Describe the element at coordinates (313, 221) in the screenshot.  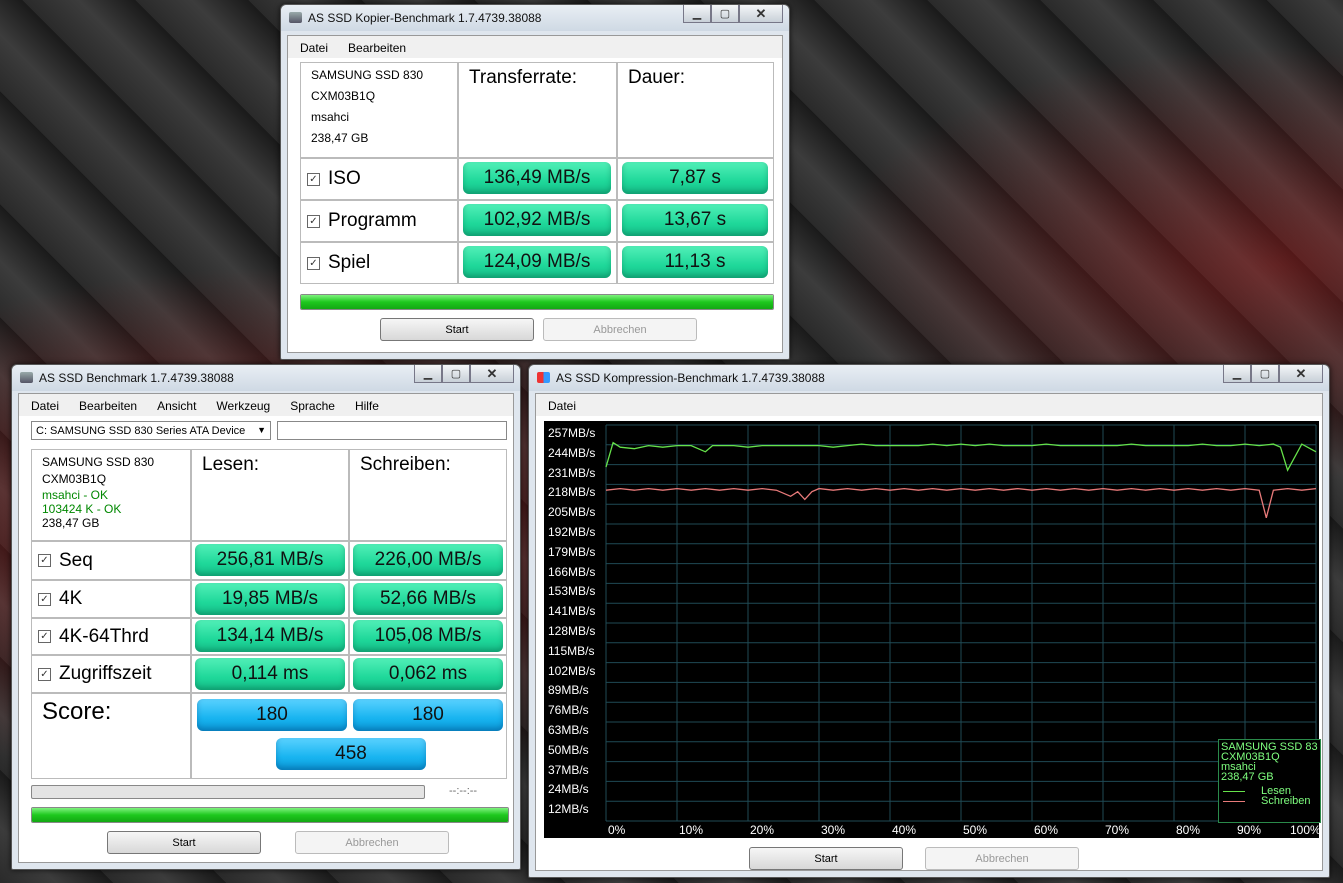
I see `checkbox-programm: ✓` at that location.